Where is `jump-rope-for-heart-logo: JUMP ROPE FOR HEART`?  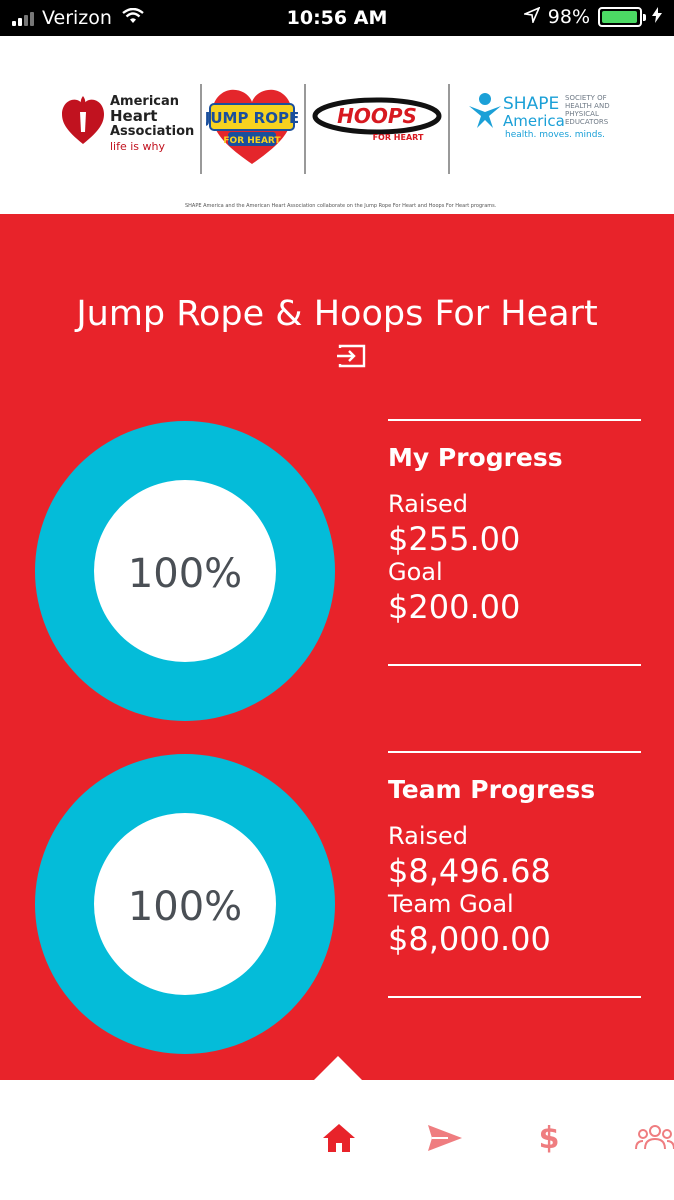
jump-rope-for-heart-logo: JUMP ROPE FOR HEART is located at coordinates (251, 125).